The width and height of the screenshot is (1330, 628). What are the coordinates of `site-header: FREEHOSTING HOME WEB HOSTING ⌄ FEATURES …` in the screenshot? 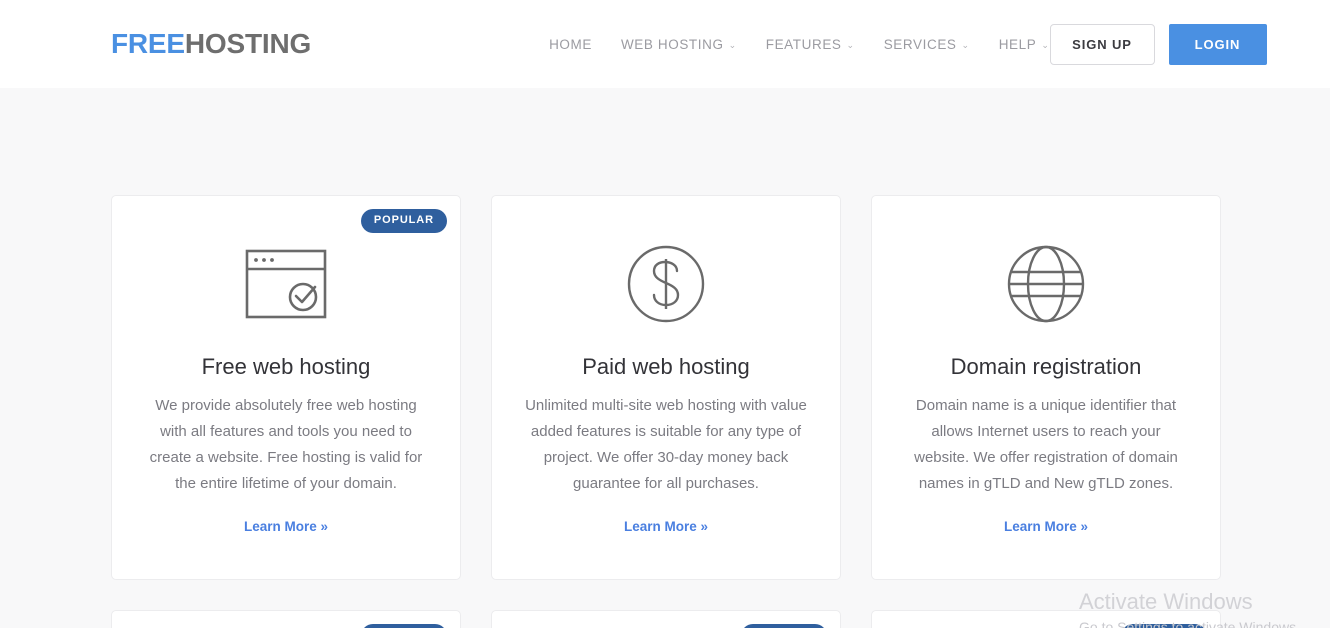 It's located at (665, 44).